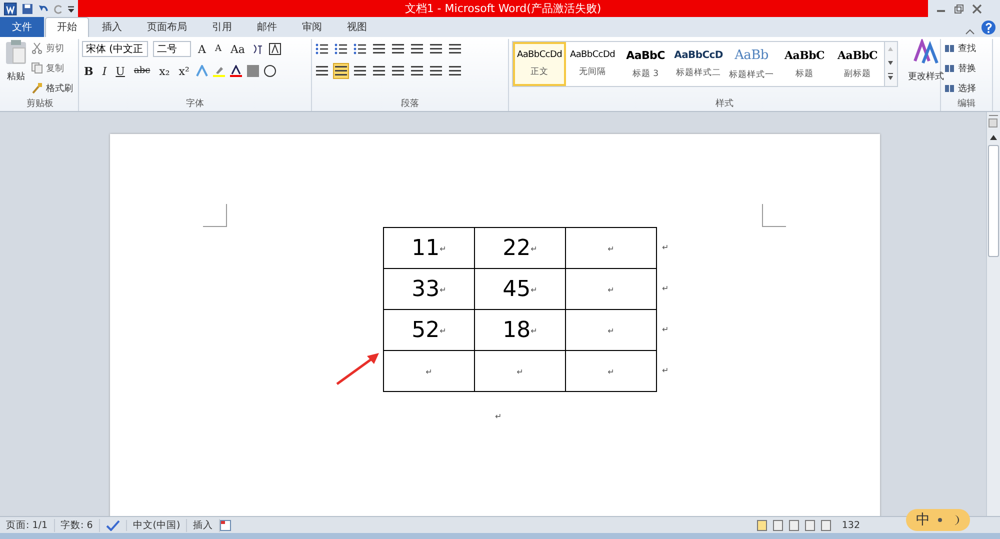  What do you see at coordinates (429, 248) in the screenshot?
I see `table-cell: 11↵` at bounding box center [429, 248].